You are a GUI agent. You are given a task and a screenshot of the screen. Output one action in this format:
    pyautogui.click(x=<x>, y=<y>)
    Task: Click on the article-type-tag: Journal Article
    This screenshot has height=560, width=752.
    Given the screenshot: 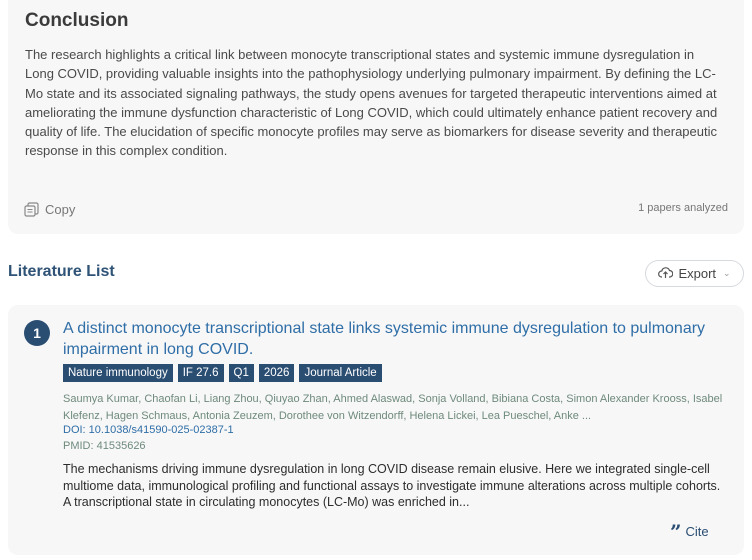 What is the action you would take?
    pyautogui.click(x=340, y=373)
    